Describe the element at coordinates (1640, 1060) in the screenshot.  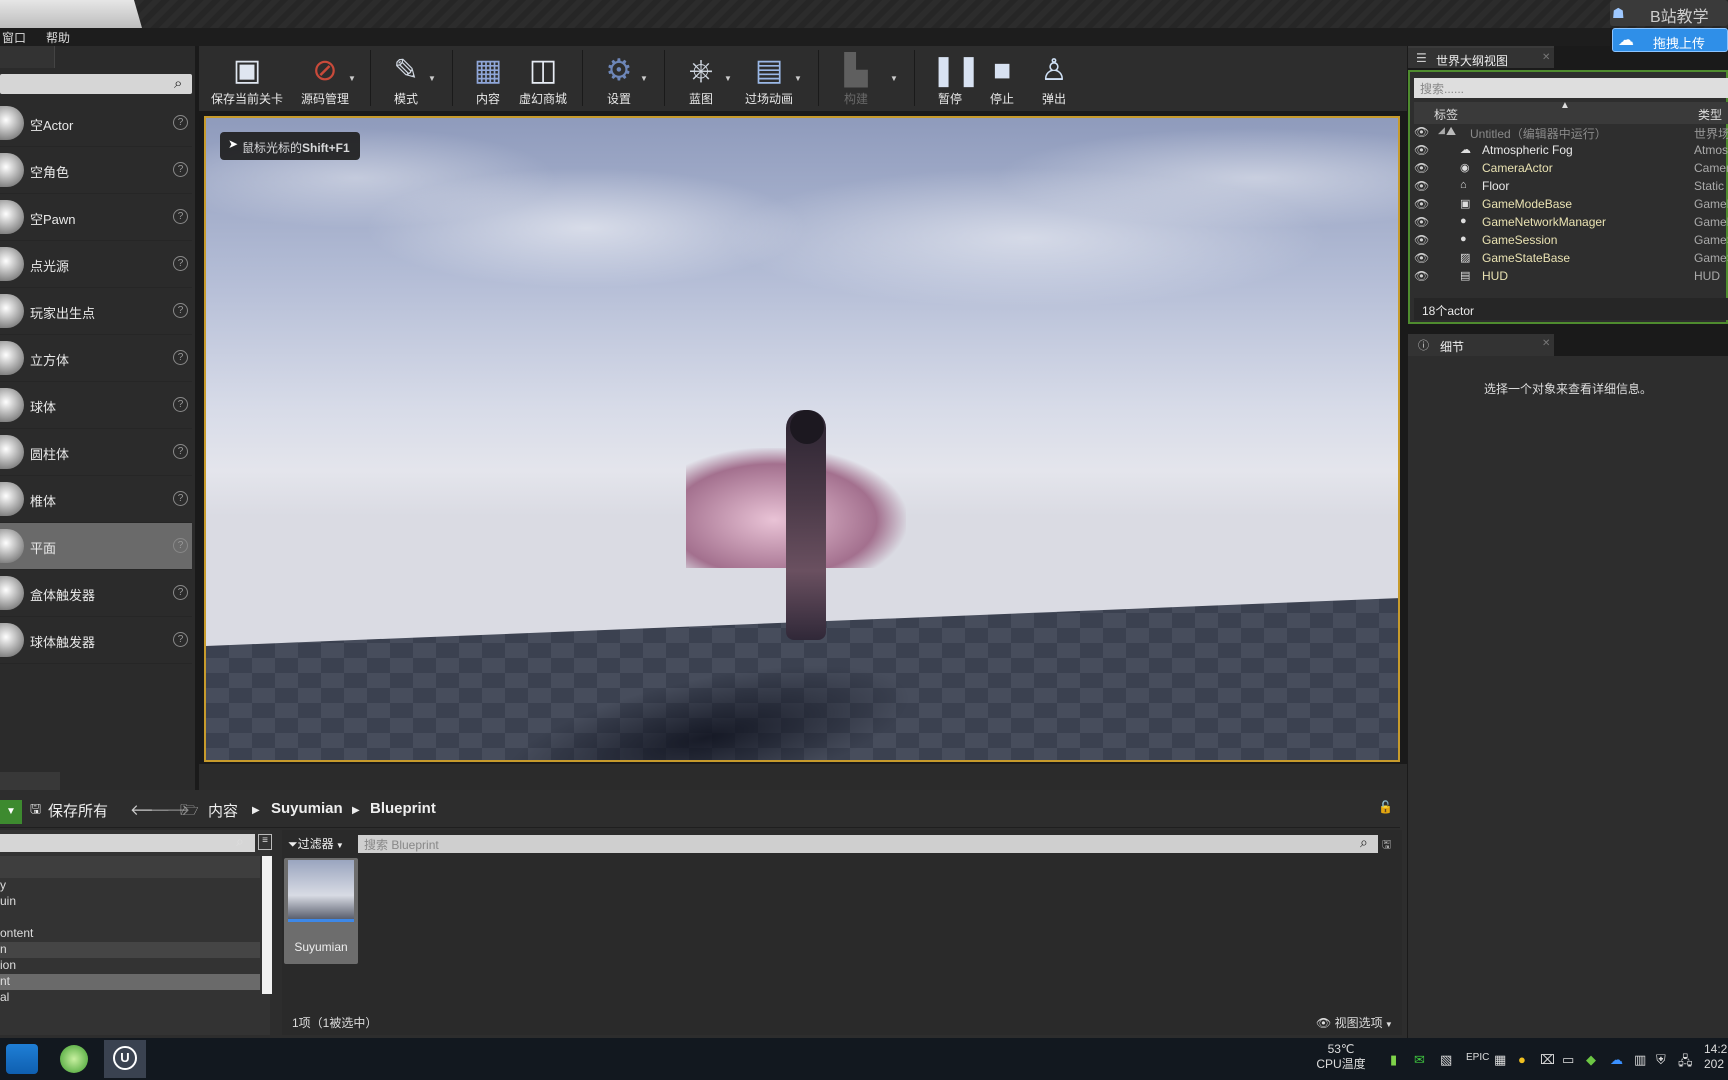
I see `tray-chart-icon: ▥` at that location.